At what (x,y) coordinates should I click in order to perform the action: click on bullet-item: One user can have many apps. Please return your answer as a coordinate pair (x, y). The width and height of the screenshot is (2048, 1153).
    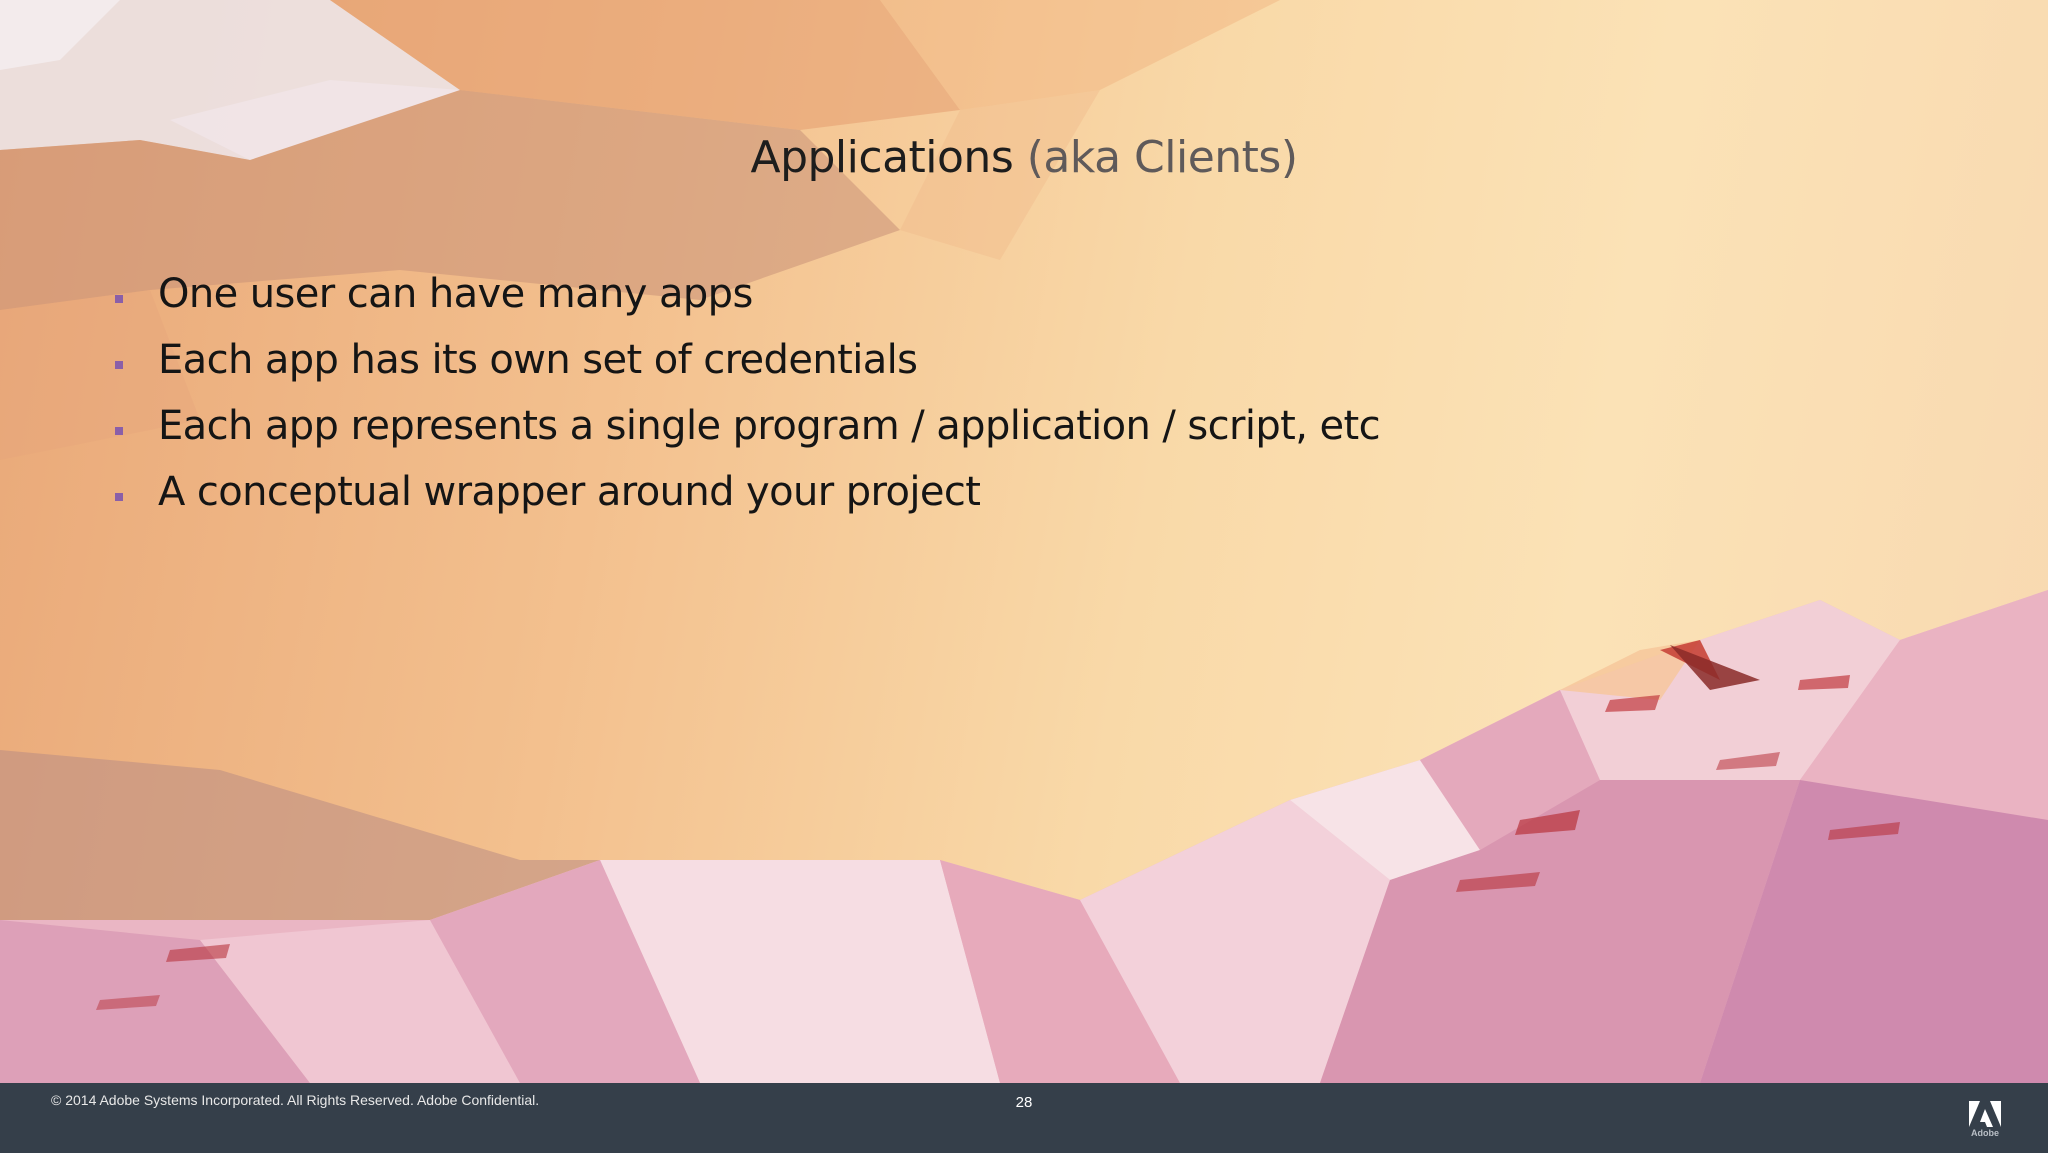
    Looking at the image, I should click on (746, 299).